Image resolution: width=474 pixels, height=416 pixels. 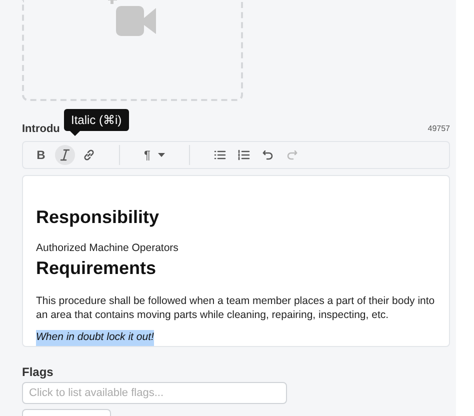 I want to click on field-label: Flags, so click(x=38, y=372).